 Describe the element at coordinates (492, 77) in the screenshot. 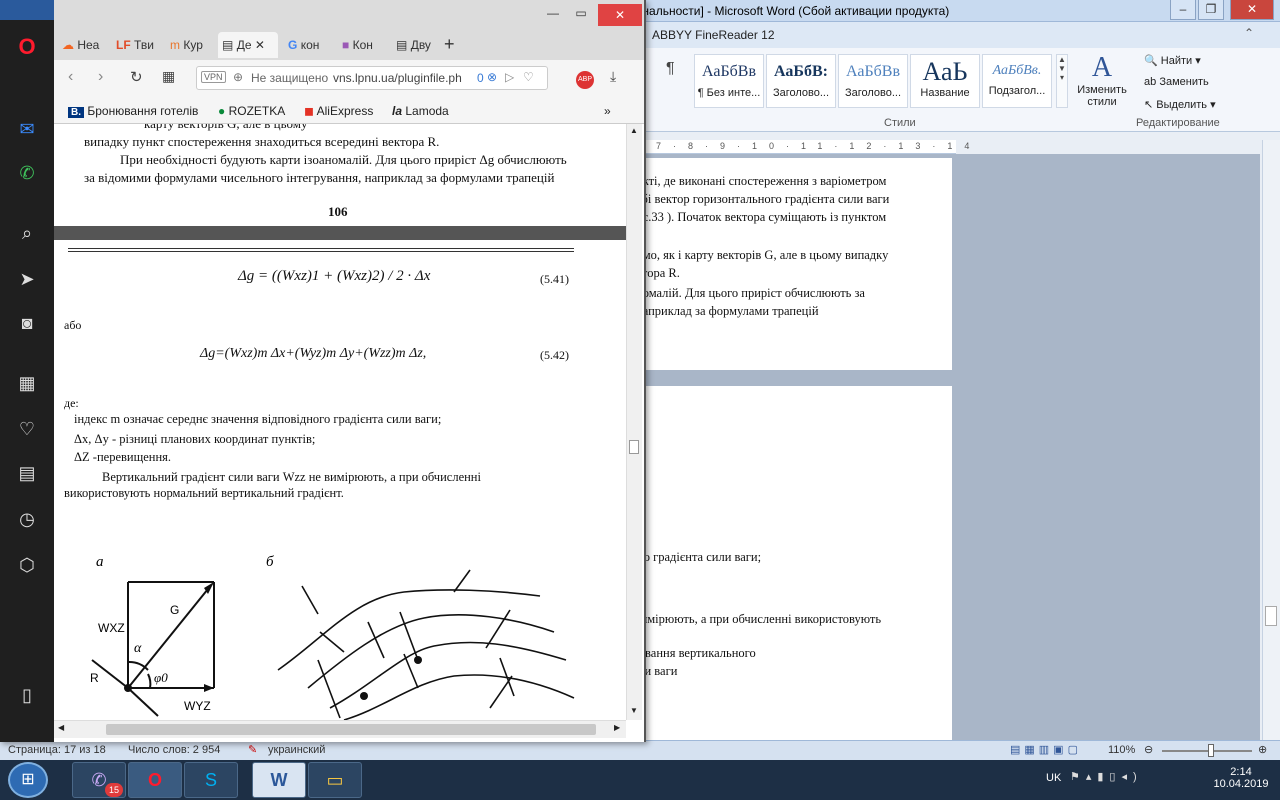

I see `shield-icon: ⊗` at that location.